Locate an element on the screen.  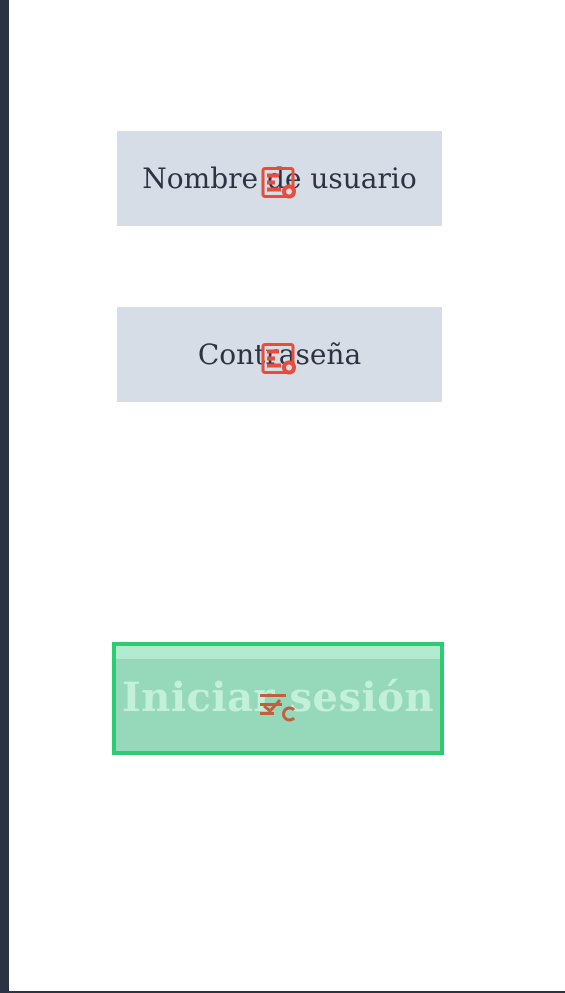
login-button: Iniciar sesión is located at coordinates (278, 698).